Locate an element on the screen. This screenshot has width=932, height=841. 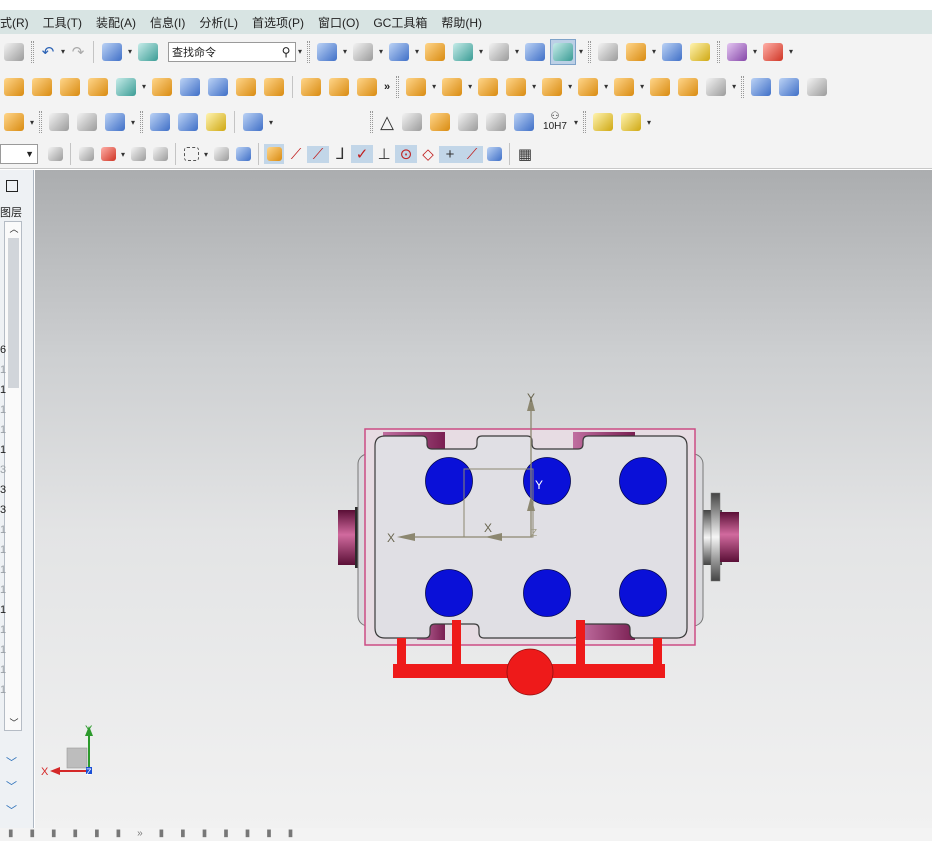
brush-icon is located at coordinates (363, 52).